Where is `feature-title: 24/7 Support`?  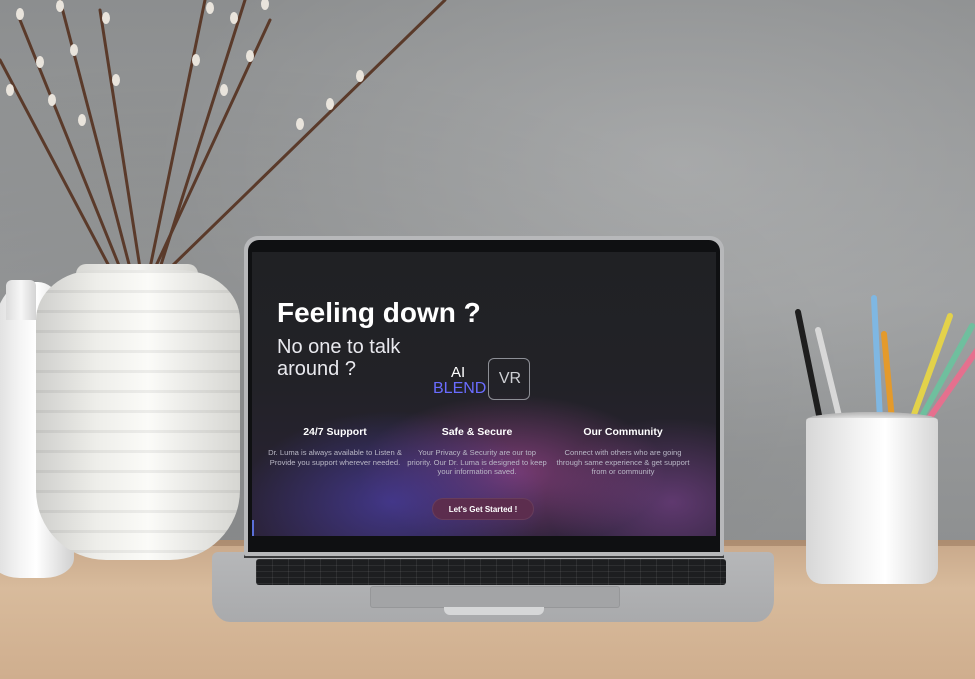 feature-title: 24/7 Support is located at coordinates (335, 432).